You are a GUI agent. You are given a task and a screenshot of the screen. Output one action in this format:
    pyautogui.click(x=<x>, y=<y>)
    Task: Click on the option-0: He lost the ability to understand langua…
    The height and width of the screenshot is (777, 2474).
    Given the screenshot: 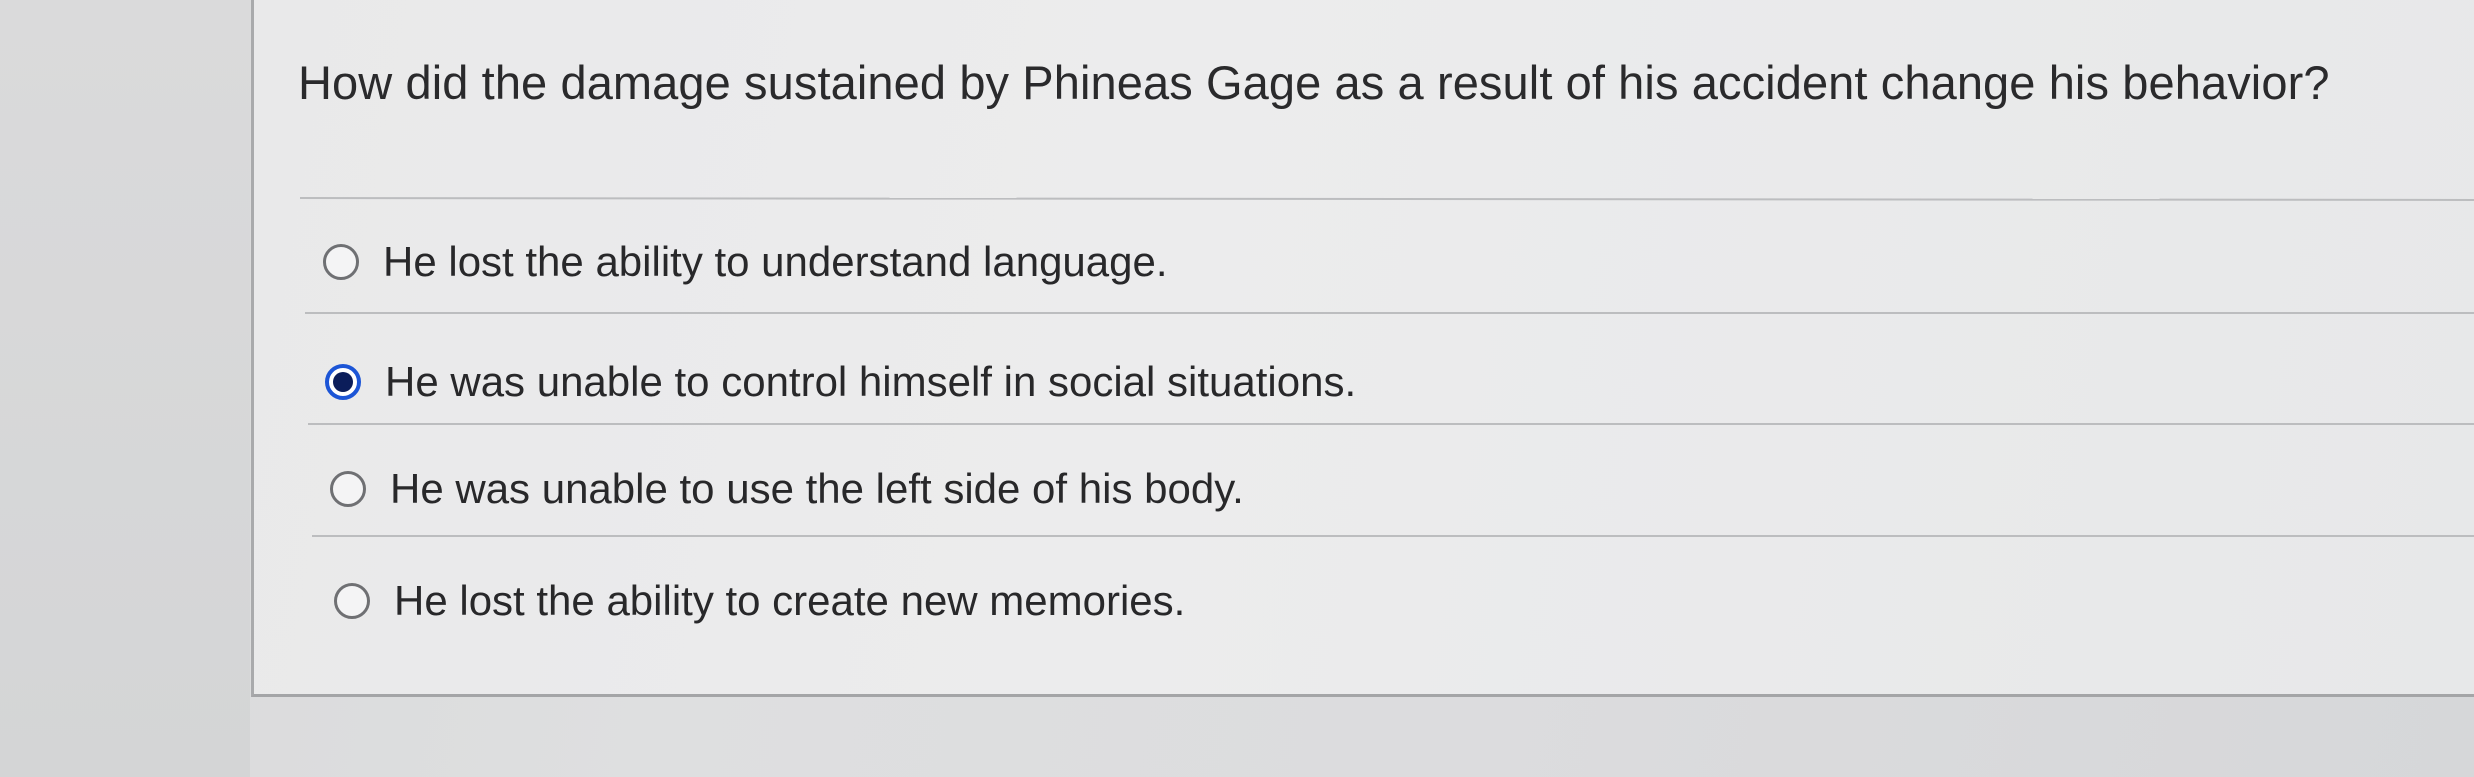 What is the action you would take?
    pyautogui.click(x=745, y=262)
    